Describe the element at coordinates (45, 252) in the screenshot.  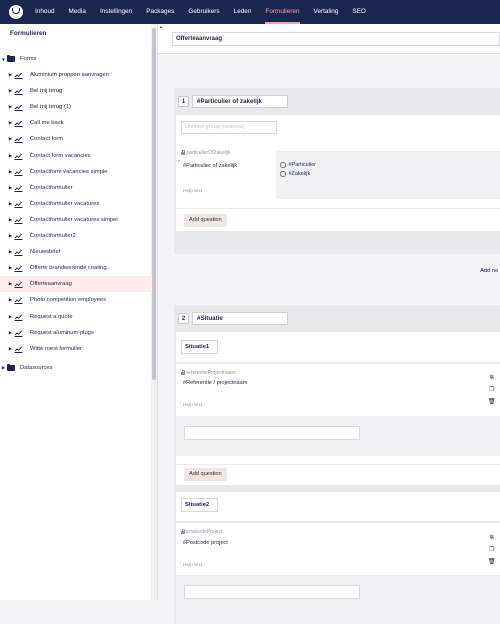
I see `tree-item-label: Nieuwsbrief` at that location.